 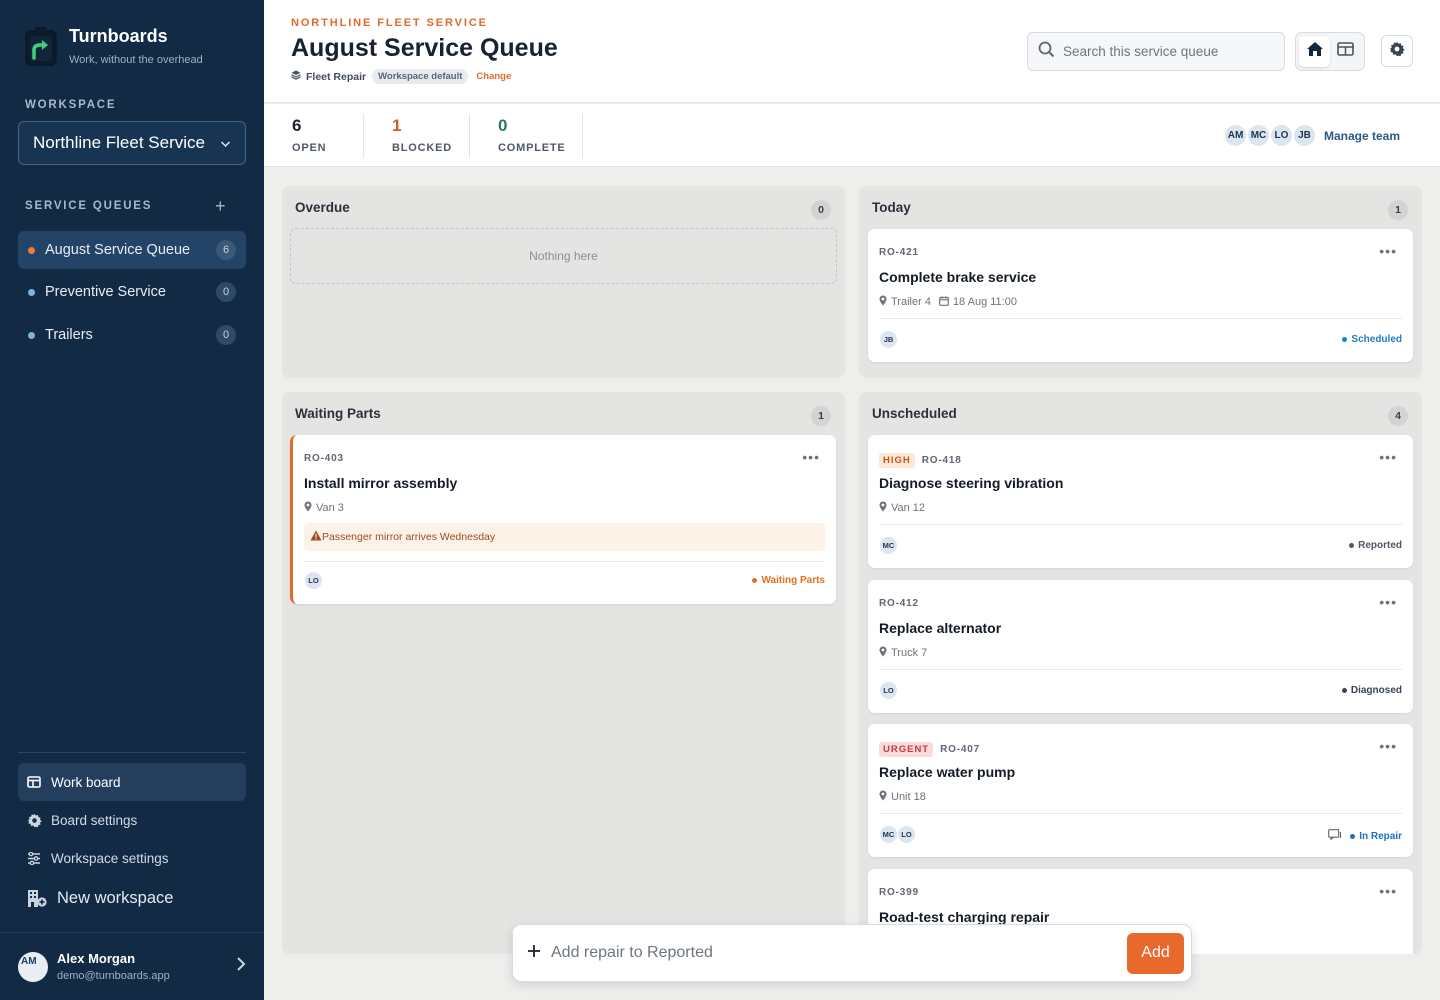 I want to click on team-members: AM MC LO JB Manage team, so click(x=1311, y=135).